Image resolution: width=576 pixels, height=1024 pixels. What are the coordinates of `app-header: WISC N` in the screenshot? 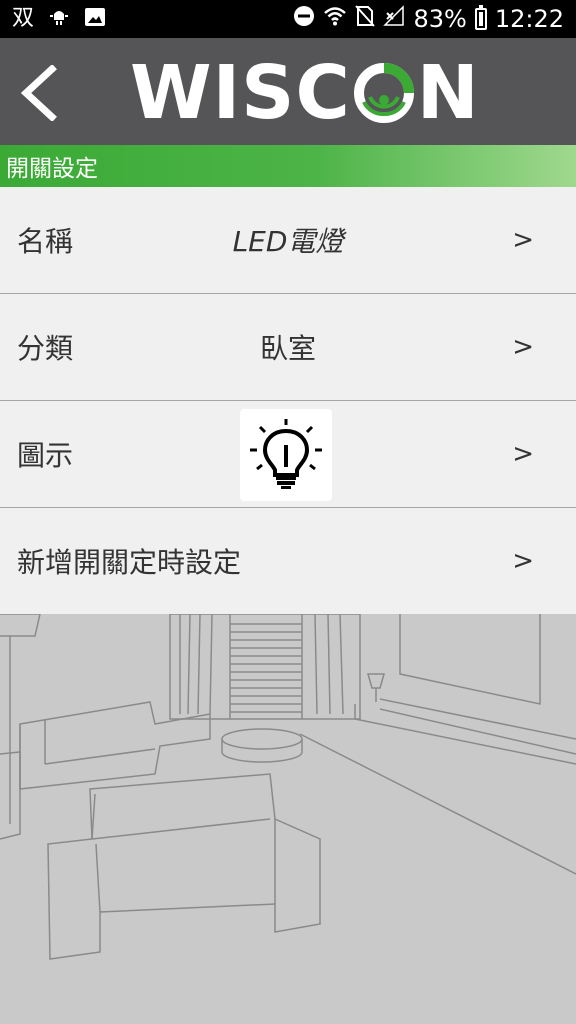 It's located at (288, 91).